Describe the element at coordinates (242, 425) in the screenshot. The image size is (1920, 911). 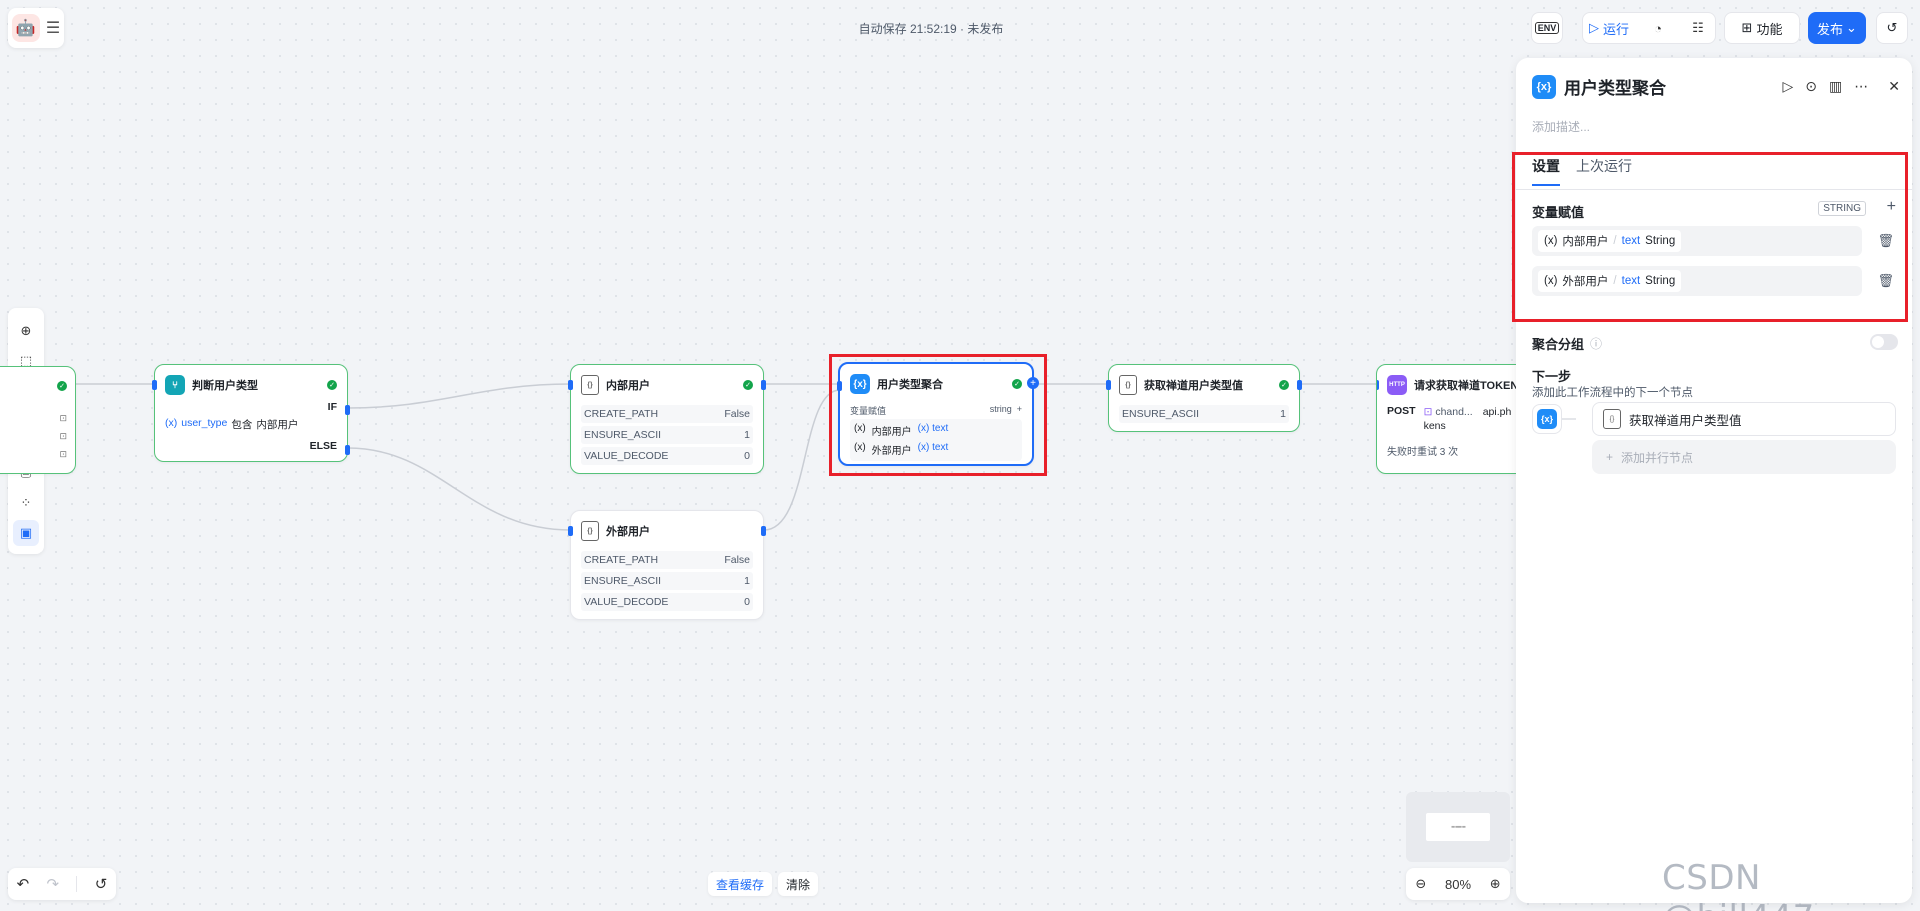
I see `condition-op: 包含` at that location.